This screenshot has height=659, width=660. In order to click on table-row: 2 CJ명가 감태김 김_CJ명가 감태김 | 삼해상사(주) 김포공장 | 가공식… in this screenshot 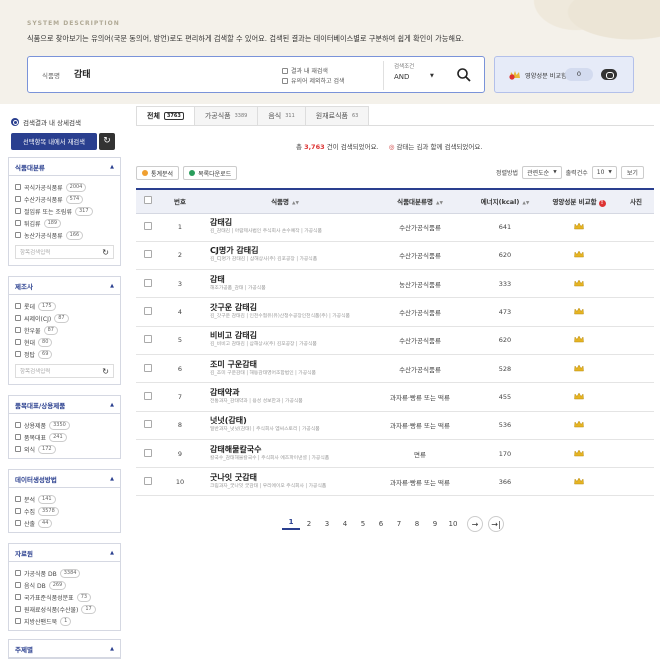, I will do `click(395, 255)`.